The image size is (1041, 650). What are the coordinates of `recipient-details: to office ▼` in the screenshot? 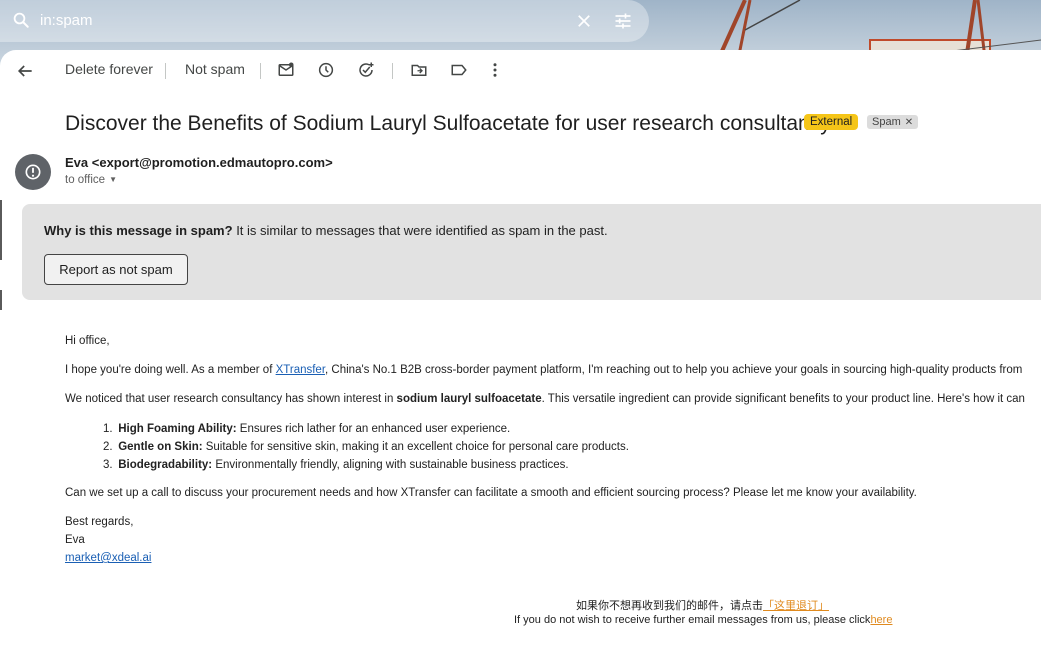 It's located at (91, 180).